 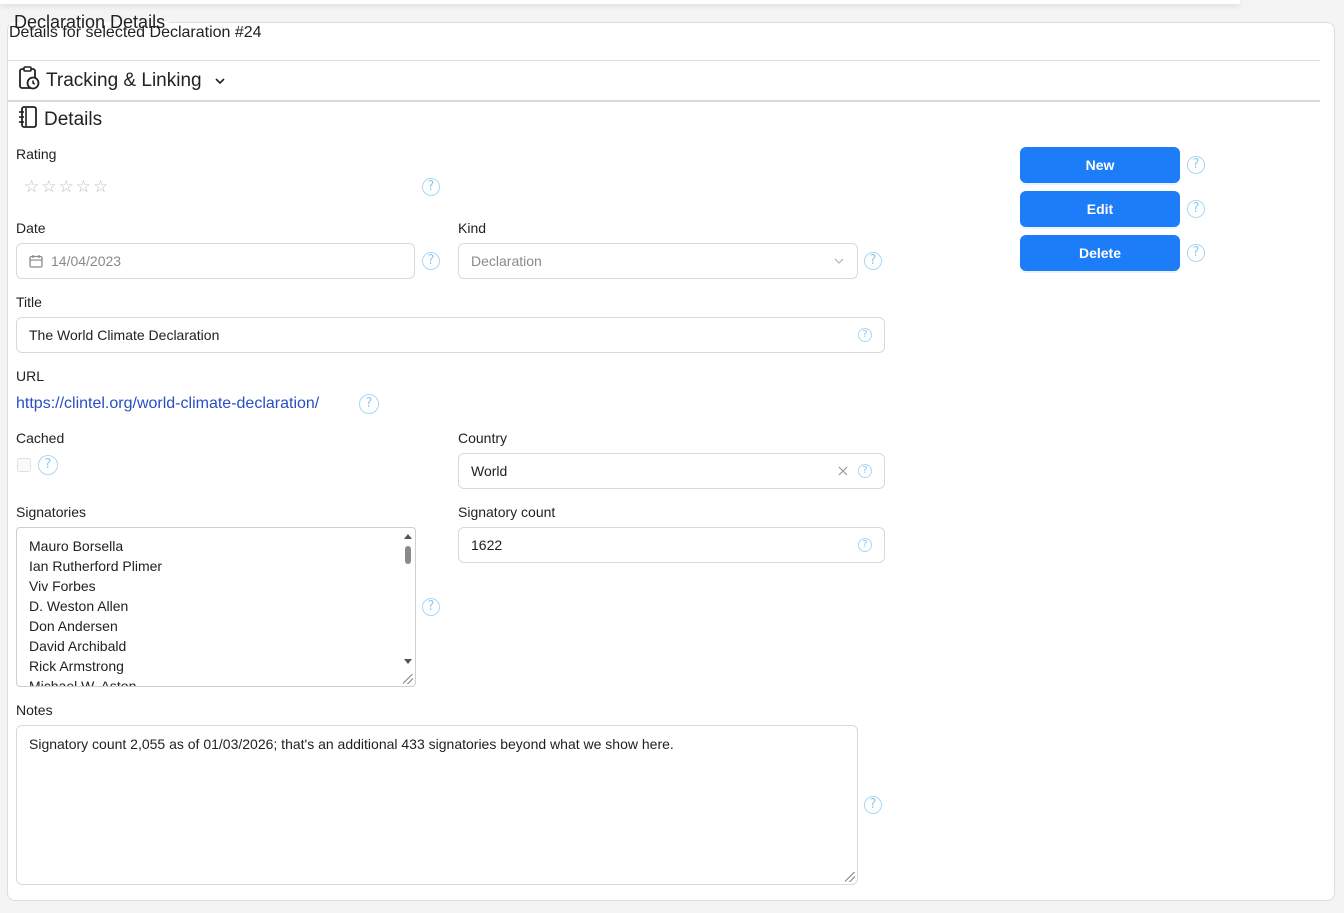 What do you see at coordinates (31, 228) in the screenshot?
I see `date-label: Date` at bounding box center [31, 228].